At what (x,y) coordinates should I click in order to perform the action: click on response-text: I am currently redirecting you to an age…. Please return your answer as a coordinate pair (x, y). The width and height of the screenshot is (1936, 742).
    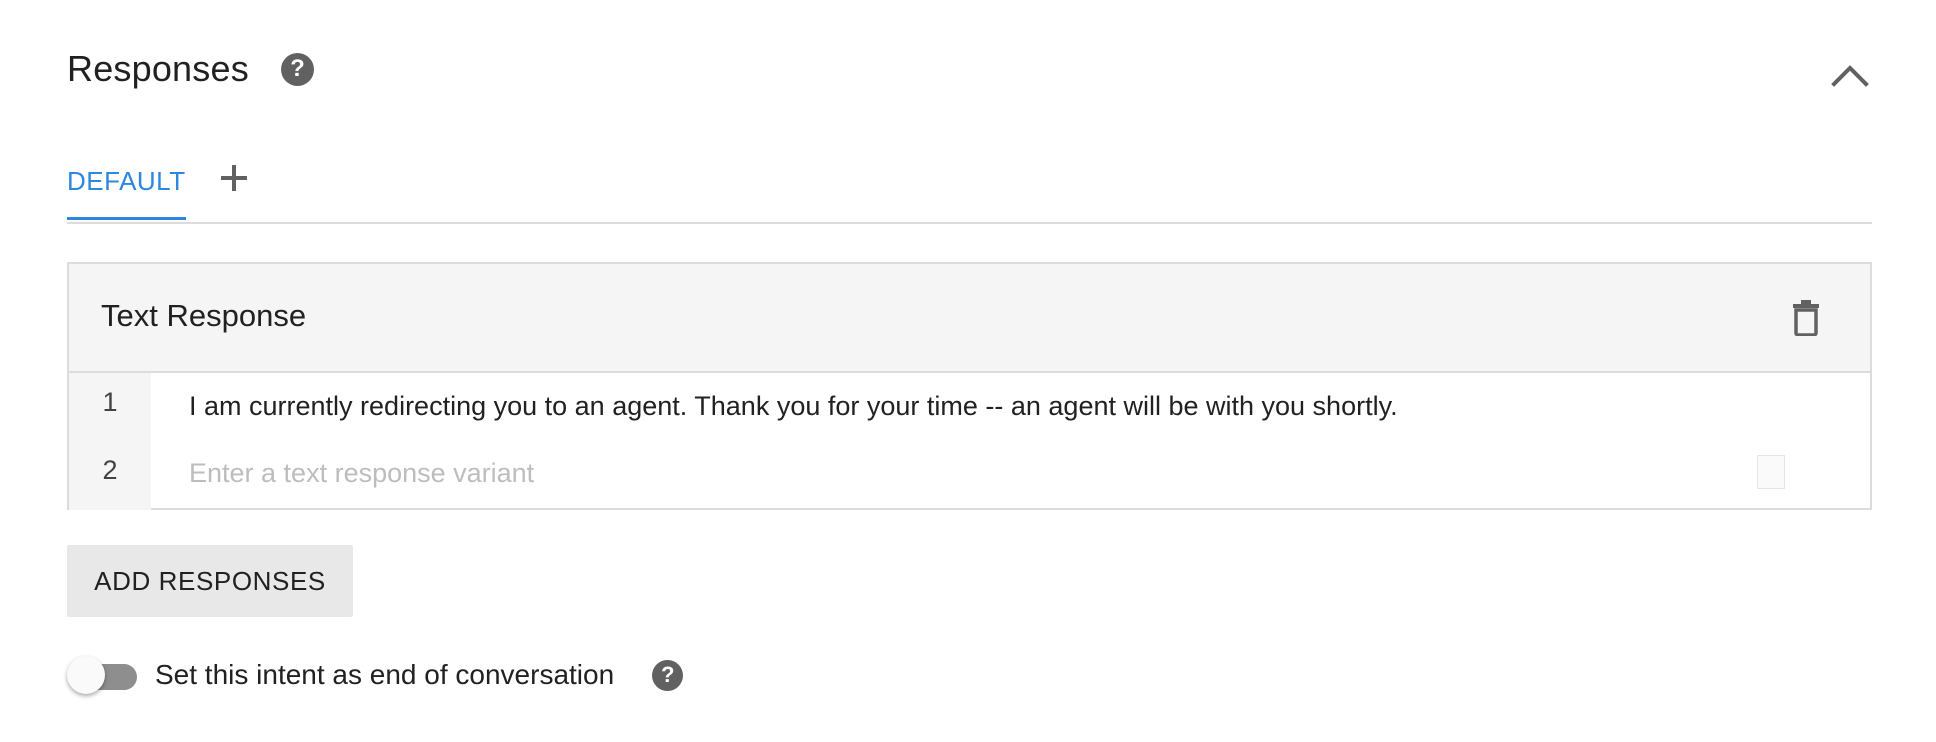
    Looking at the image, I should click on (793, 406).